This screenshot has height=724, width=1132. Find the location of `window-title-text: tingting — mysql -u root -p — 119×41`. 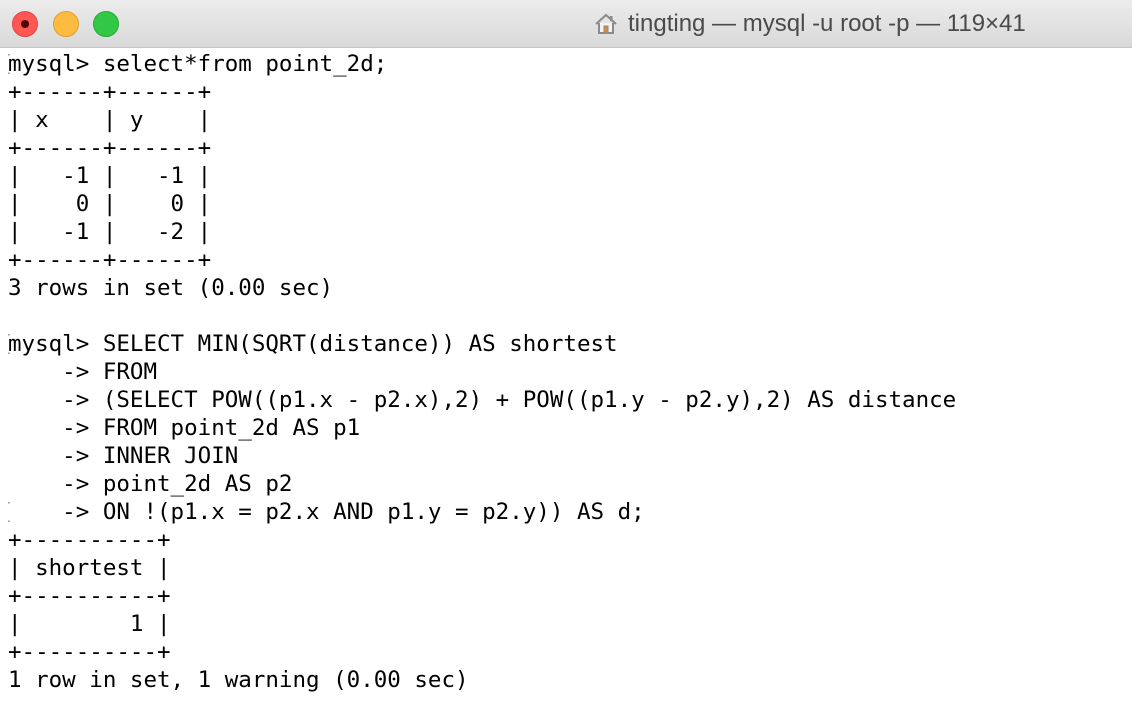

window-title-text: tingting — mysql -u root -p — 119×41 is located at coordinates (827, 23).